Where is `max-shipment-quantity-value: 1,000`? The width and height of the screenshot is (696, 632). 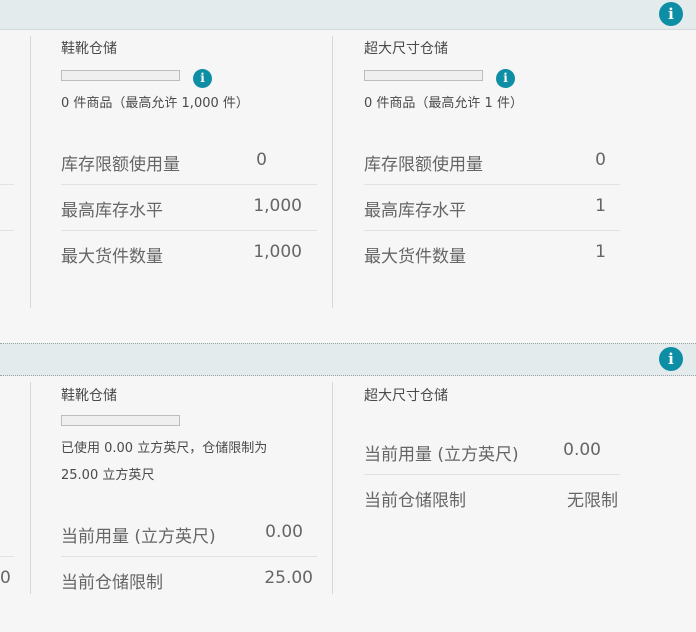
max-shipment-quantity-value: 1,000 is located at coordinates (277, 252).